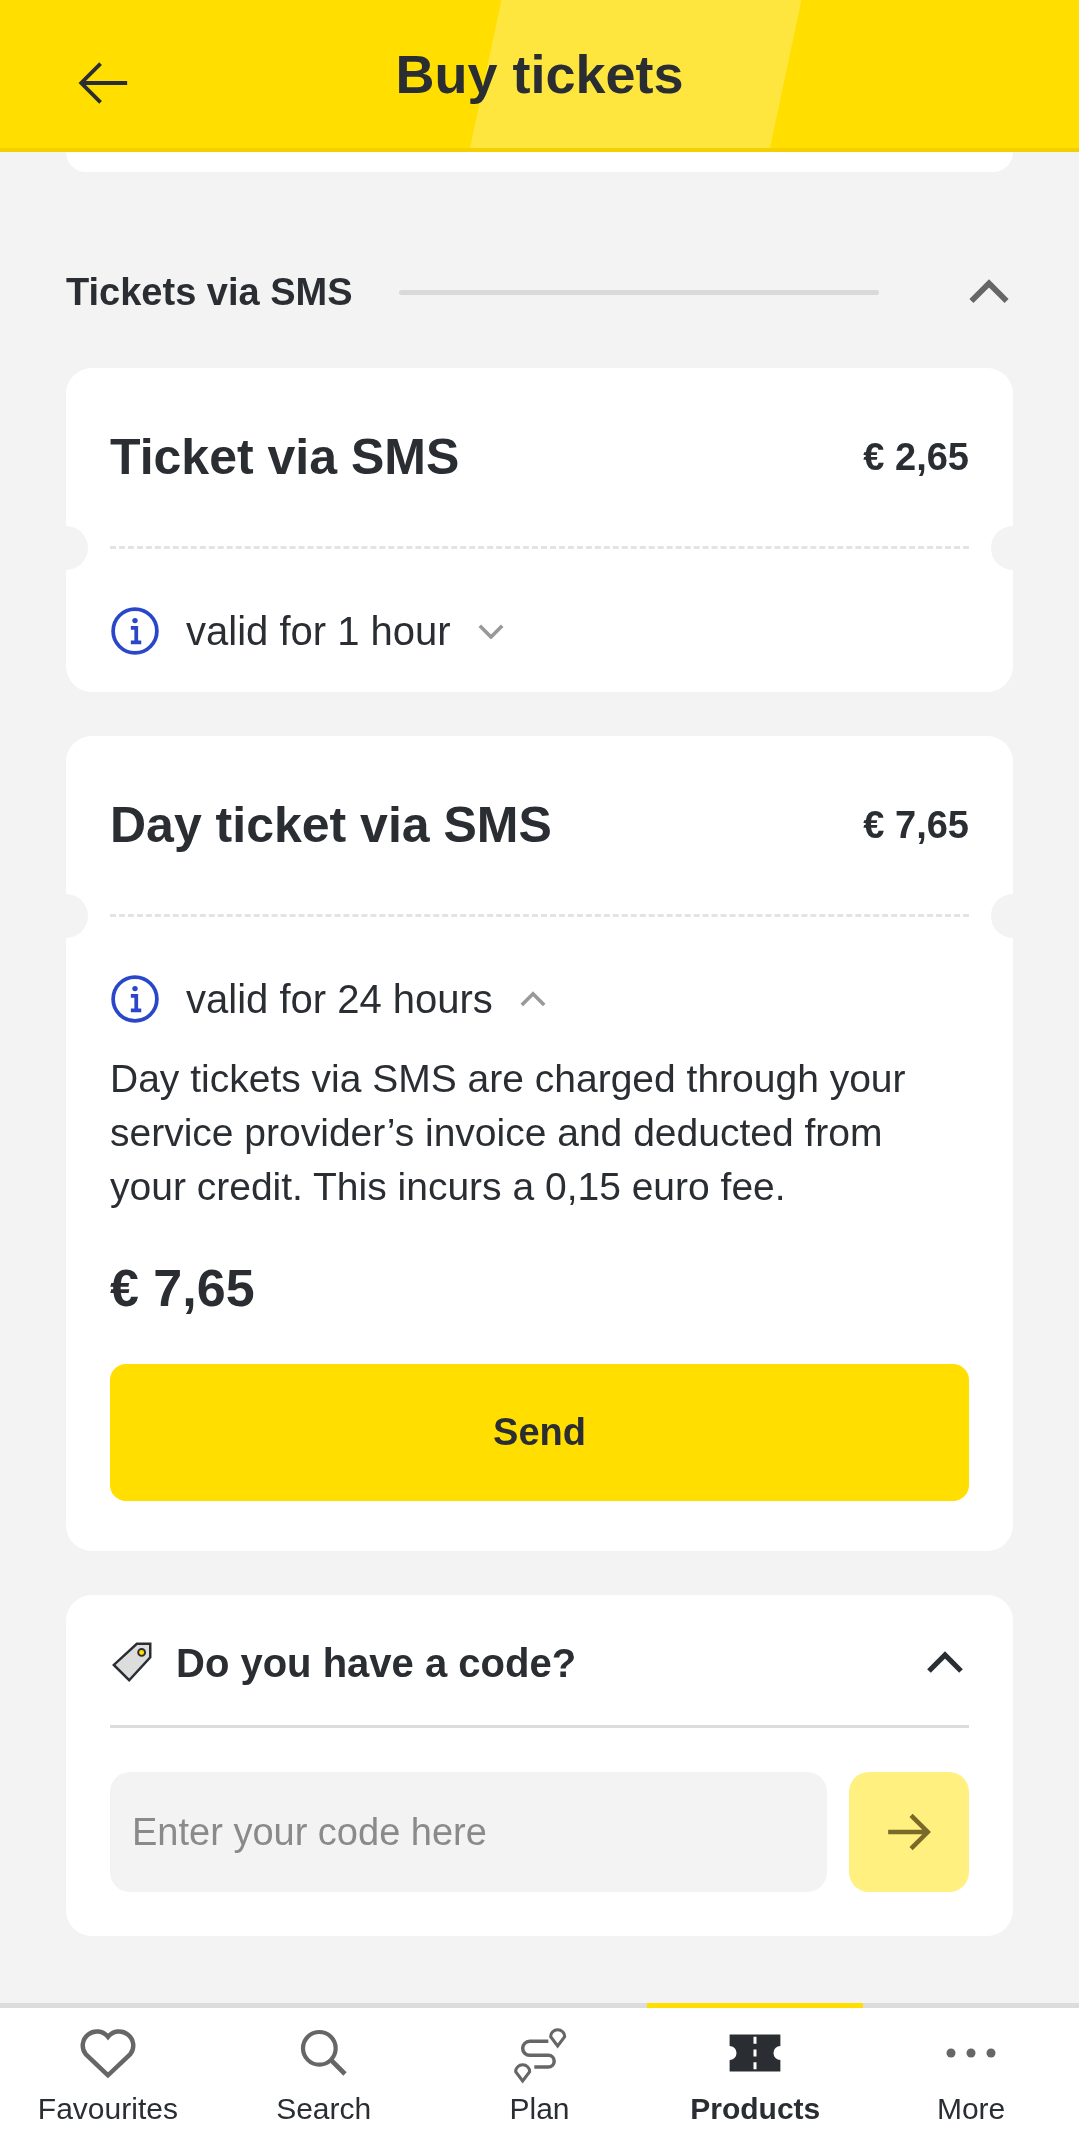 This screenshot has height=2138, width=1079. What do you see at coordinates (490, 631) in the screenshot?
I see `chevron-down-icon` at bounding box center [490, 631].